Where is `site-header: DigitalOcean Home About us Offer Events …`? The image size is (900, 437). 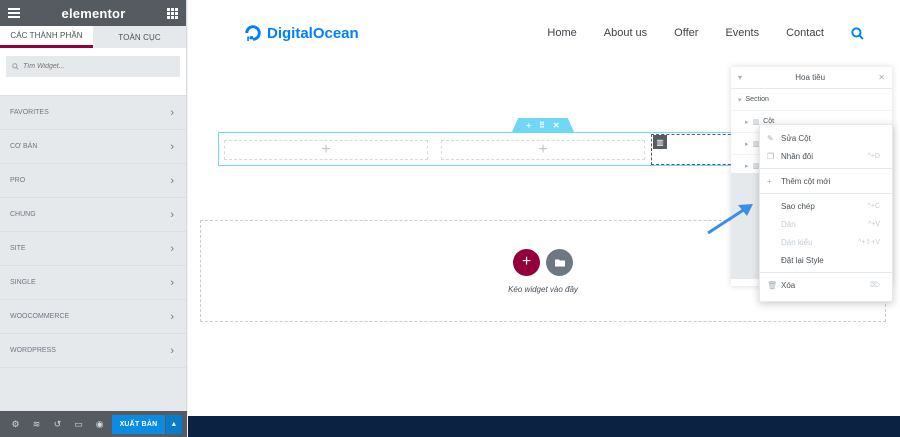 site-header: DigitalOcean Home About us Offer Events … is located at coordinates (544, 33).